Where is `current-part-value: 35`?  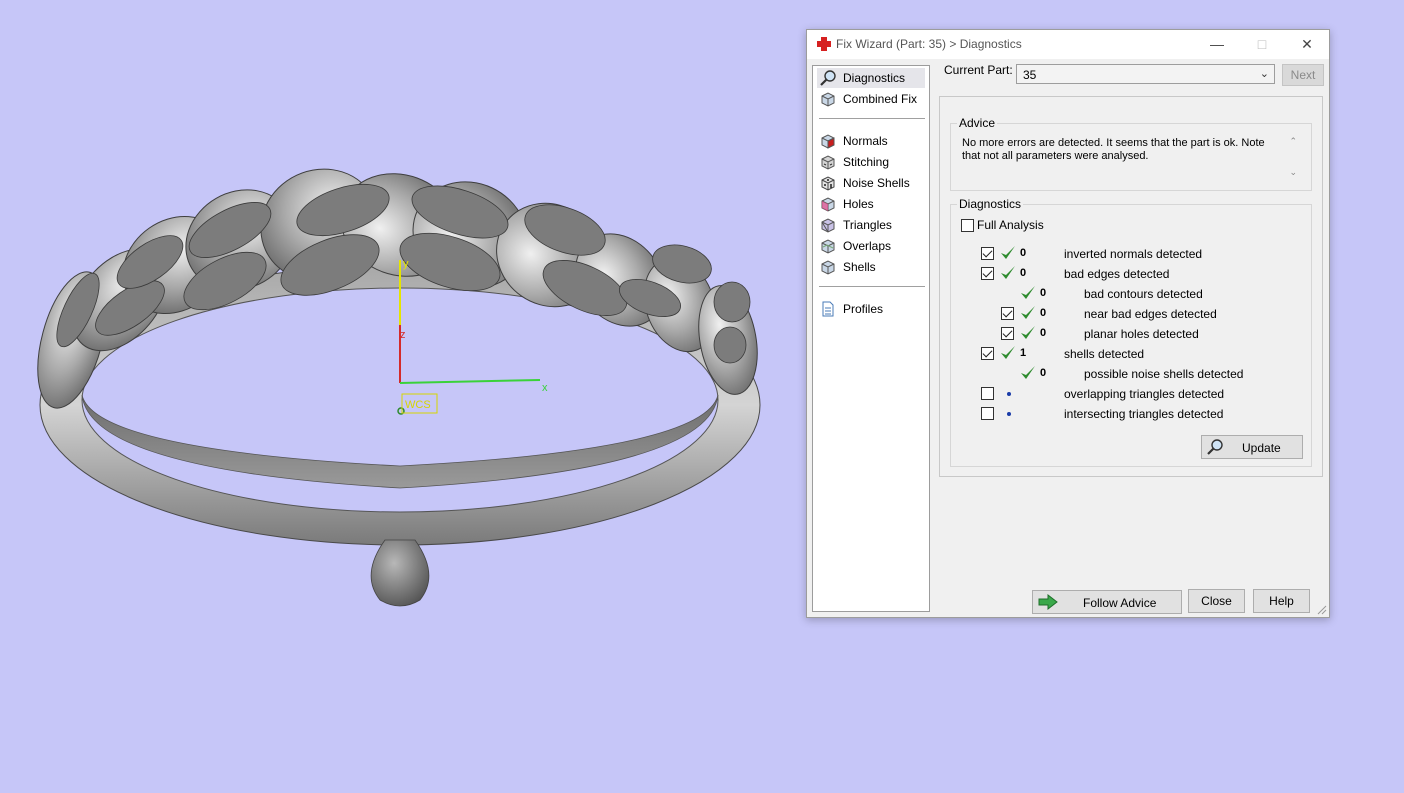 current-part-value: 35 is located at coordinates (1030, 75).